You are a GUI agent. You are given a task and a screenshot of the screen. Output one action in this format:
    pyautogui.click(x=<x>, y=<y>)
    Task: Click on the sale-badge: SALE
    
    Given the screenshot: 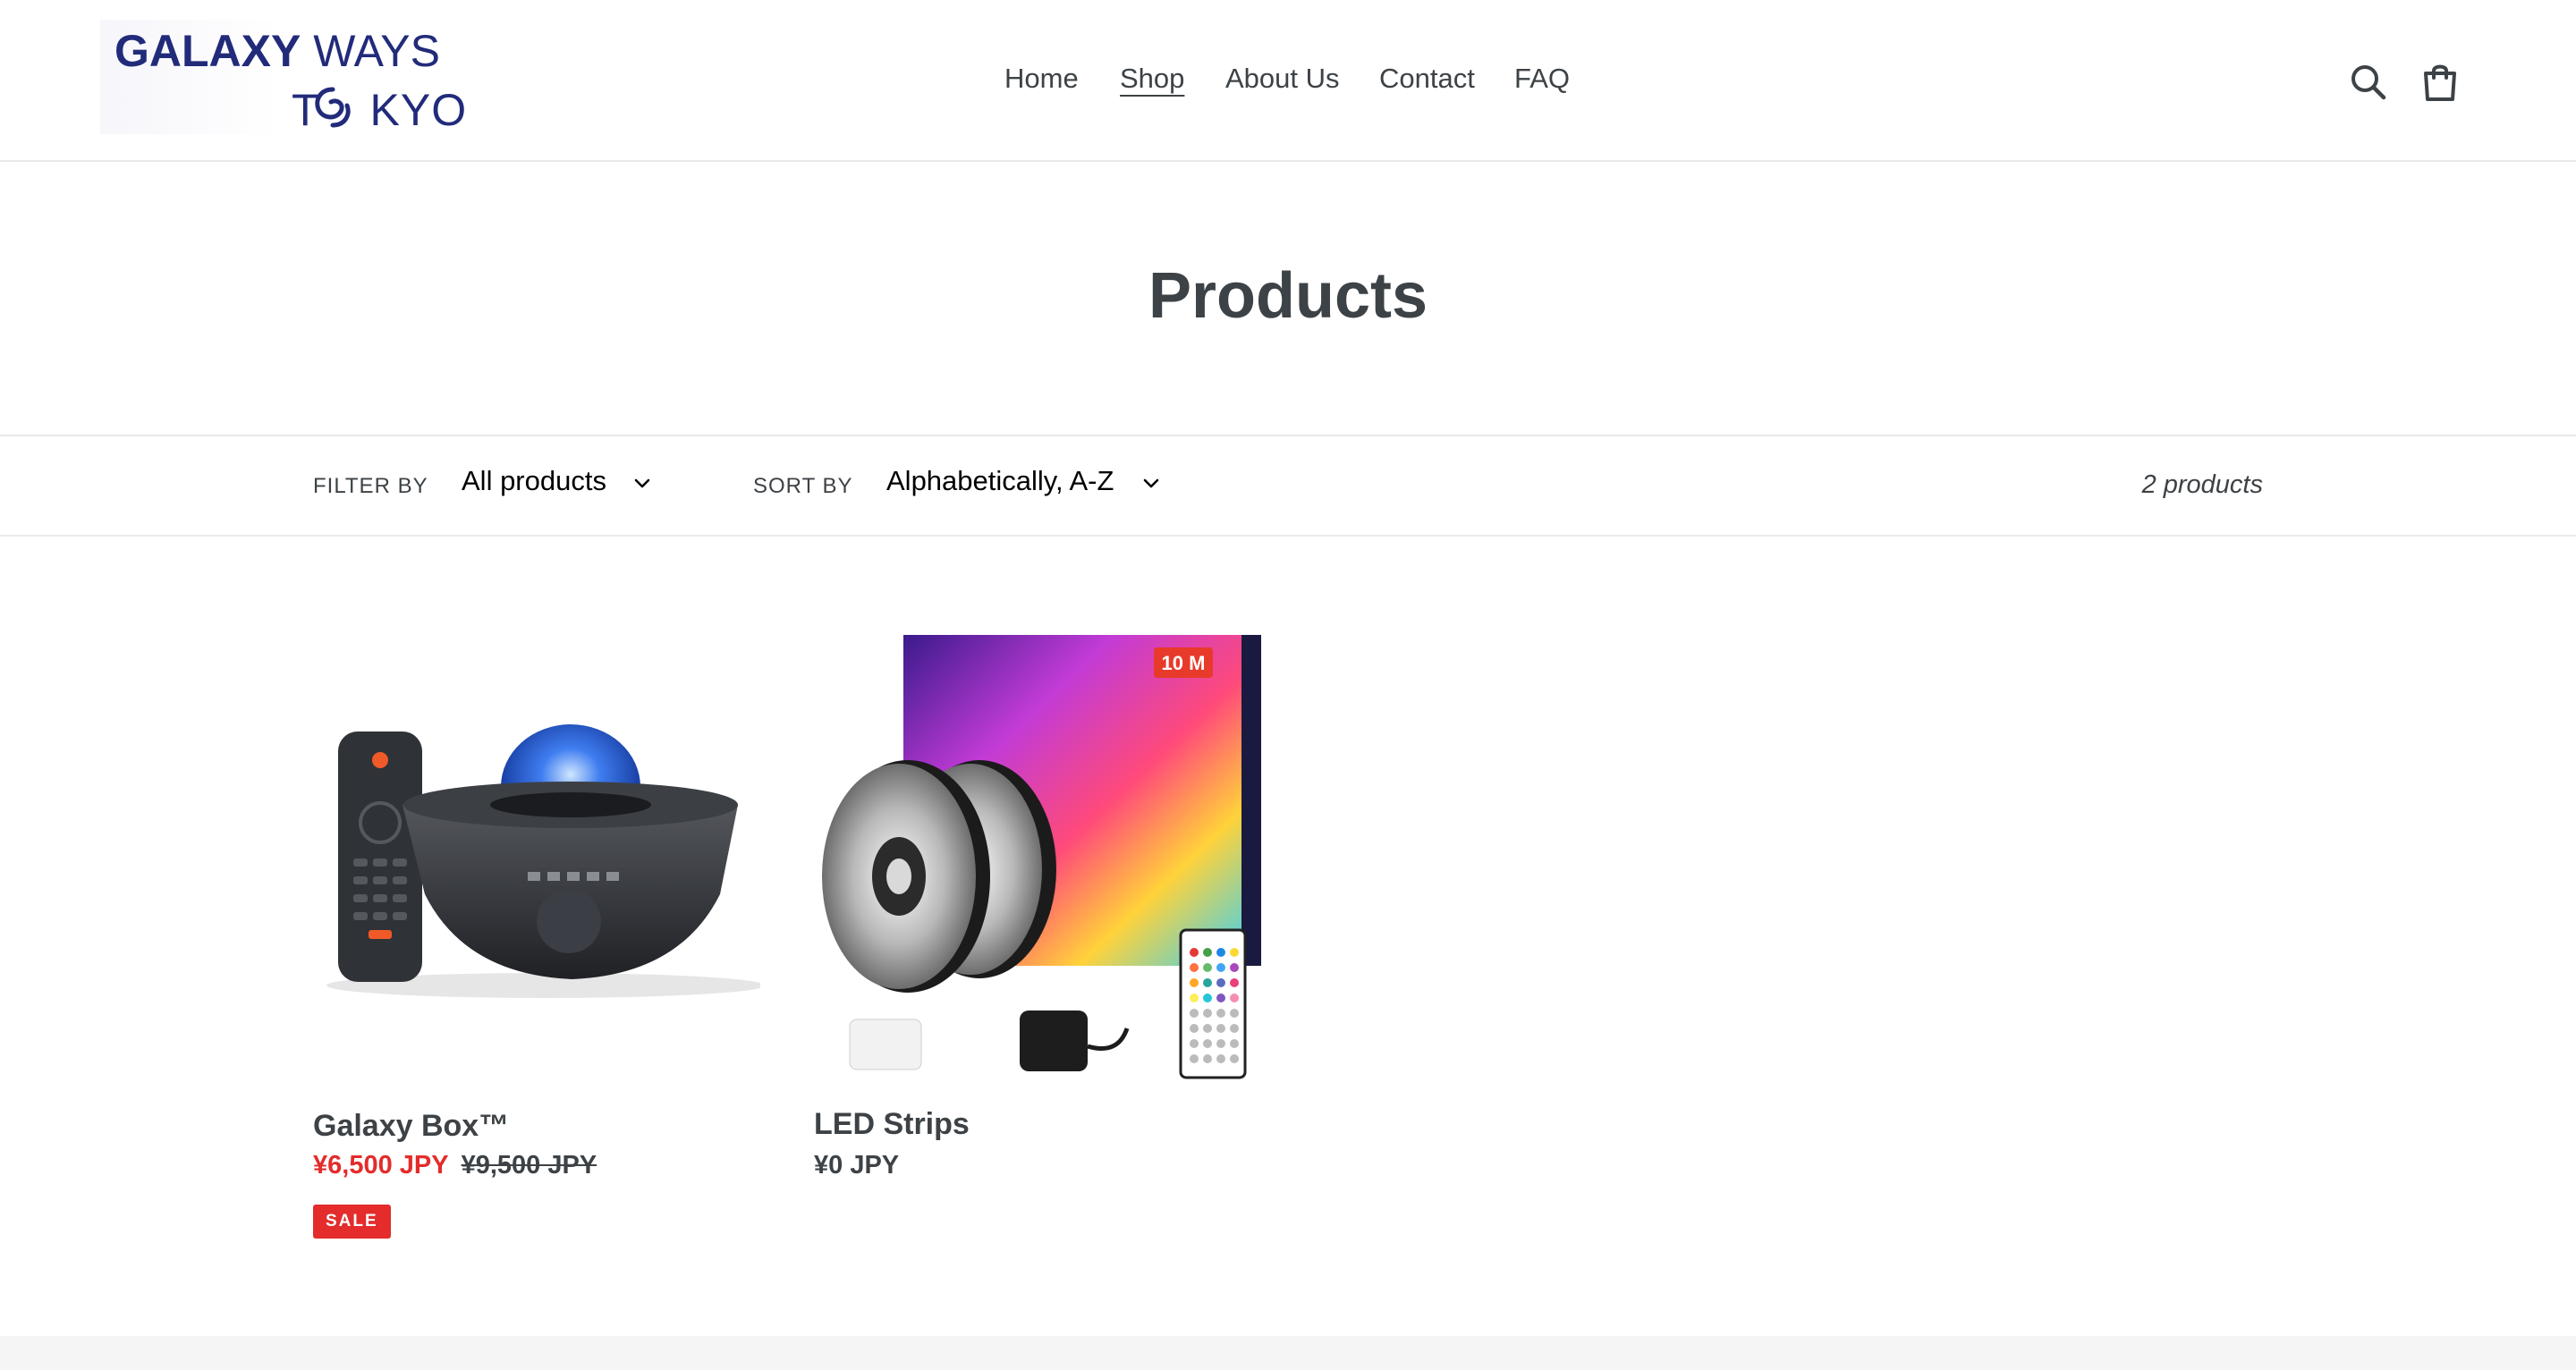 What is the action you would take?
    pyautogui.click(x=352, y=1222)
    